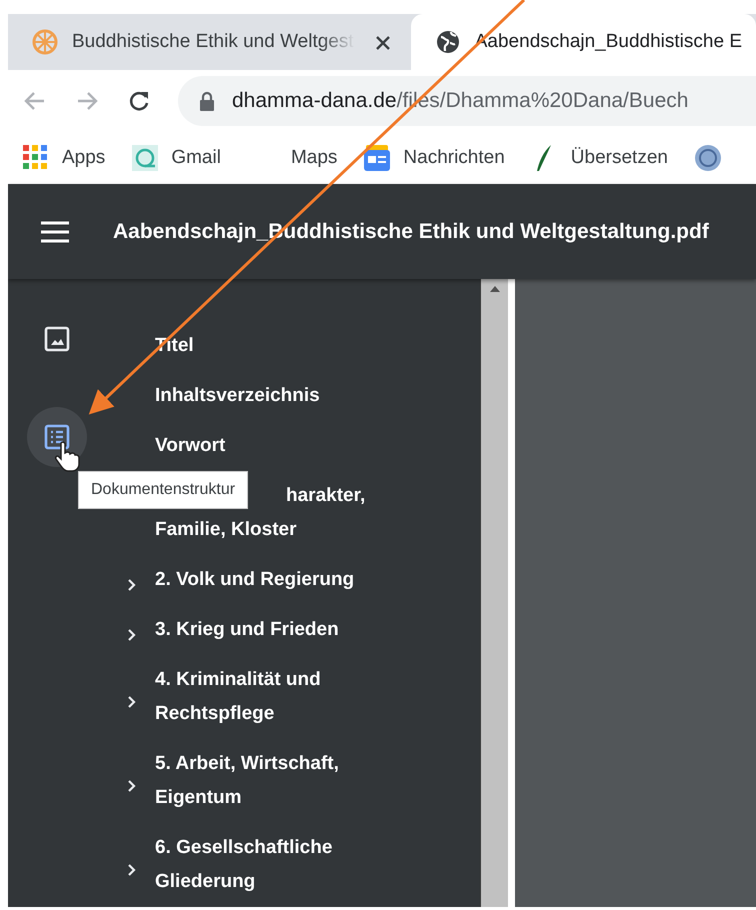 The image size is (756, 910). I want to click on tab-title: Buddhistische Ethik und Weltgest, so click(213, 42).